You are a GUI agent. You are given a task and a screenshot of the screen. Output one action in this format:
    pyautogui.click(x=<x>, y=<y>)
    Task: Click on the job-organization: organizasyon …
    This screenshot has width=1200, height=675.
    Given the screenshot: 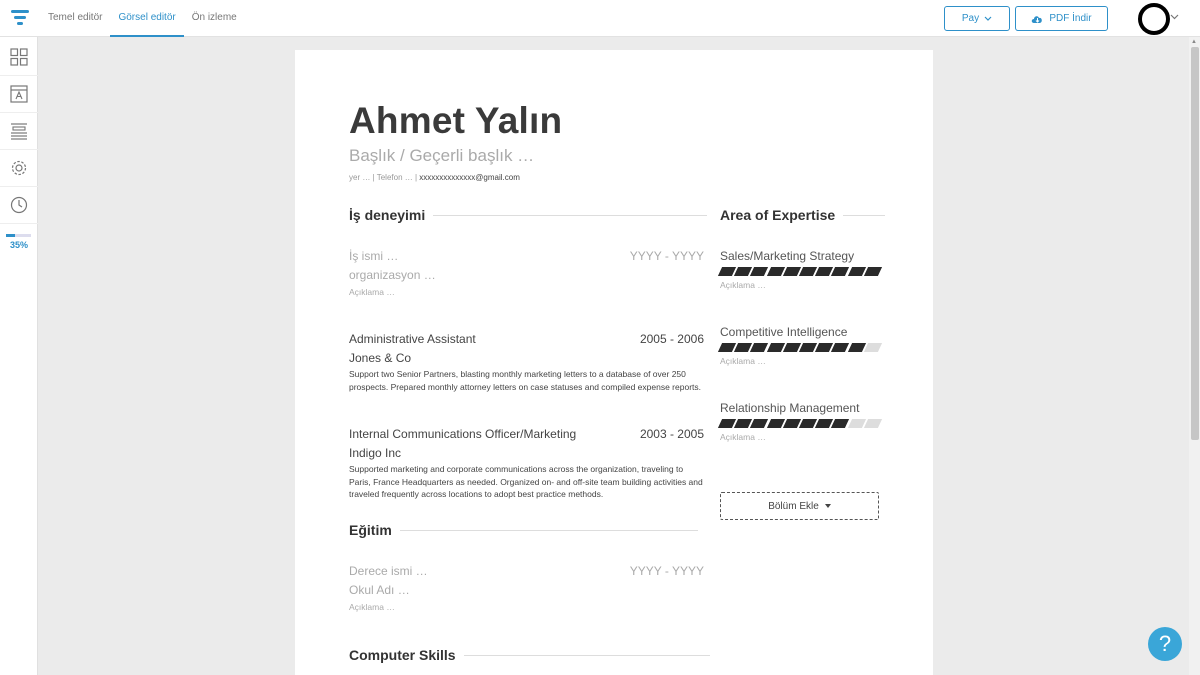 What is the action you would take?
    pyautogui.click(x=392, y=275)
    